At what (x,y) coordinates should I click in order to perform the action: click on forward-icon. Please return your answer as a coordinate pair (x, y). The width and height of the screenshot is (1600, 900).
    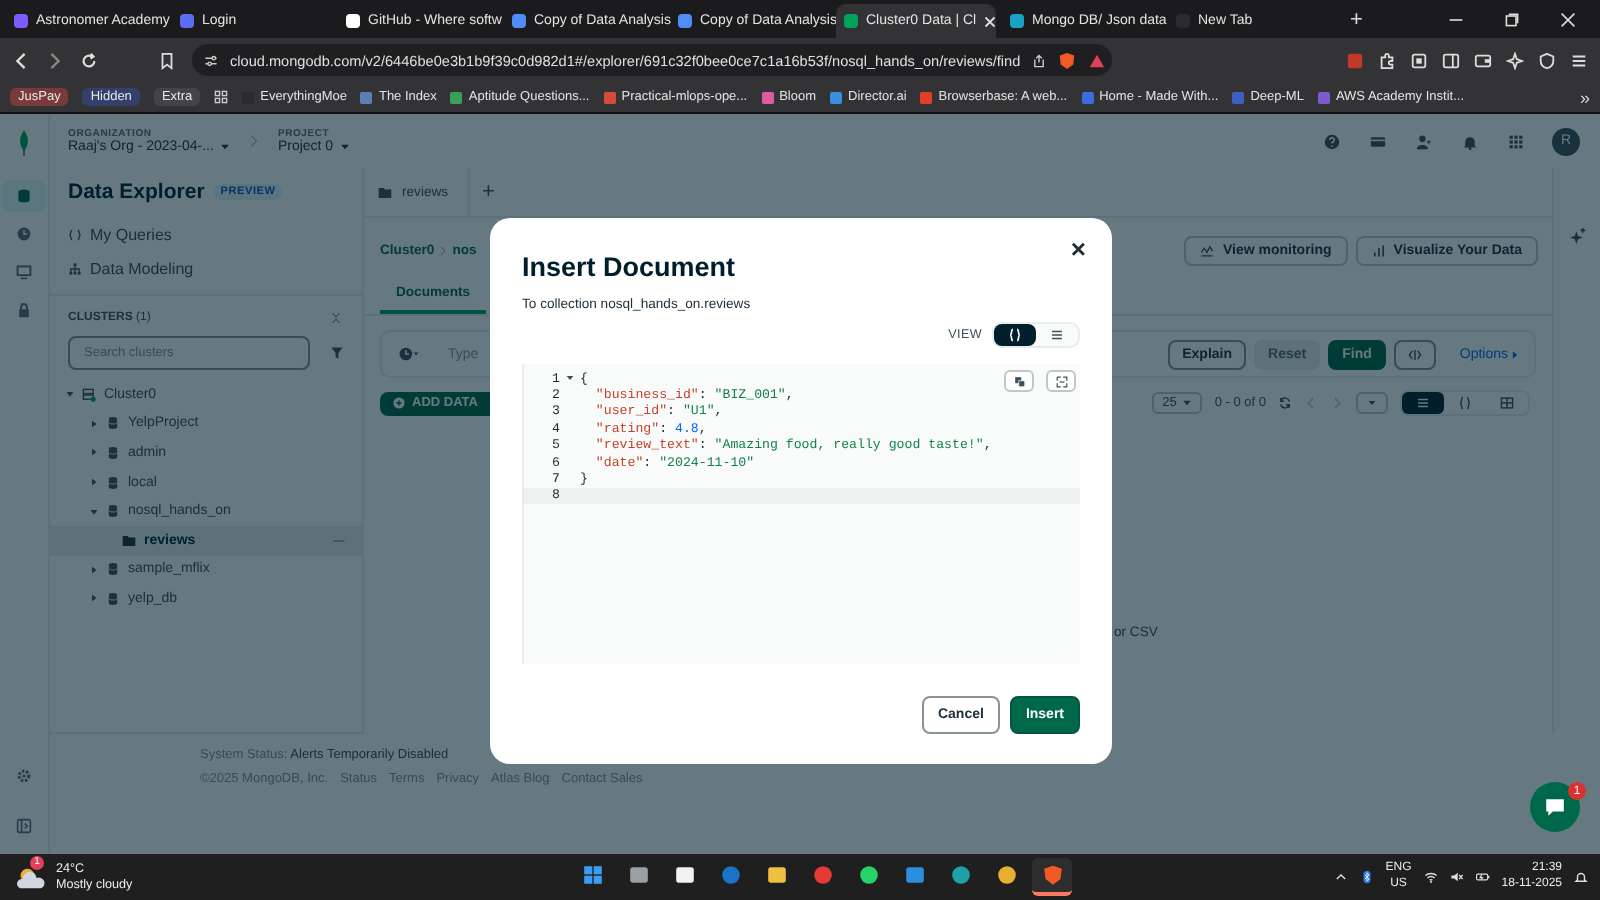
    Looking at the image, I should click on (55, 60).